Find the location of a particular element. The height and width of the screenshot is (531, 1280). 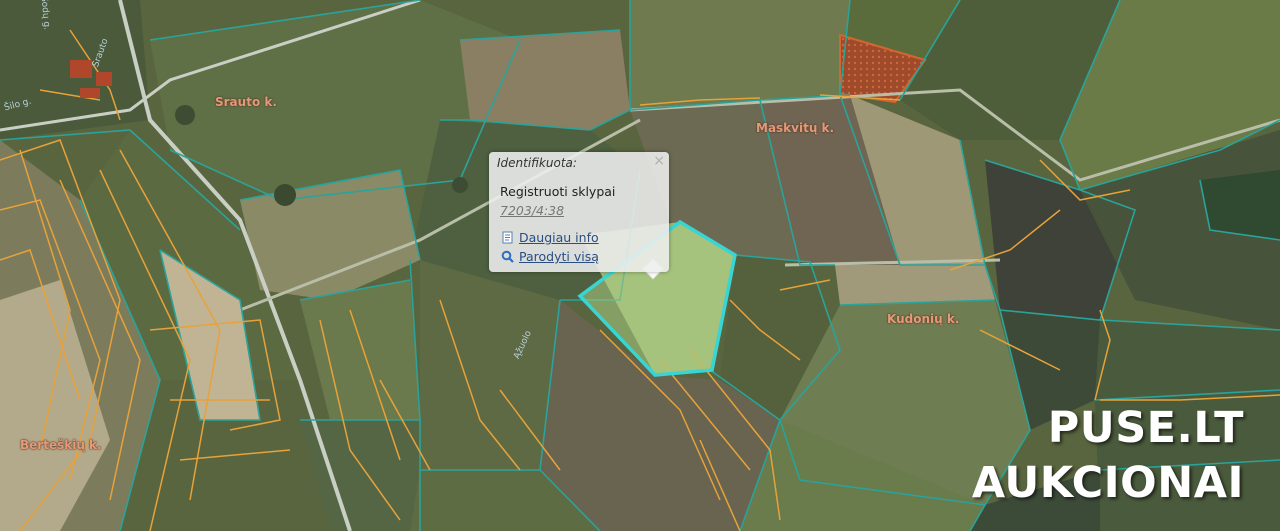

show-all-label: Parodyti visą is located at coordinates (559, 256).